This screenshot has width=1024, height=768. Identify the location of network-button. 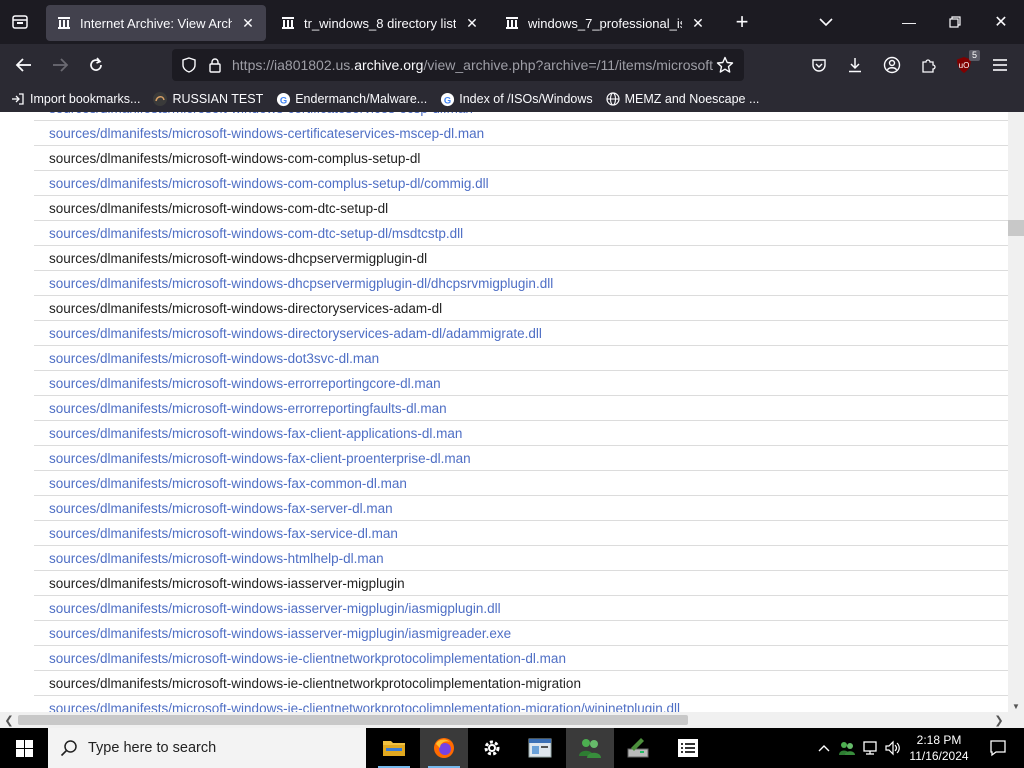
(871, 748).